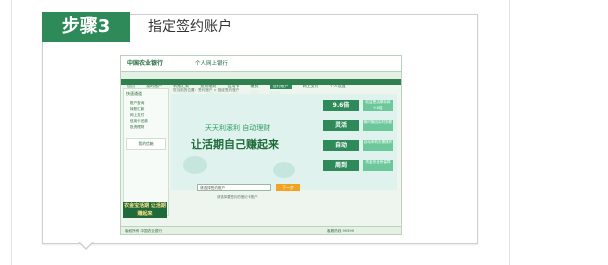 Image resolution: width=608 pixels, height=265 pixels. I want to click on left-sidebar: 快速通道 账户查询 转账汇款 网上支付 信用卡还款 投资理财 我的信箱, so click(146, 152).